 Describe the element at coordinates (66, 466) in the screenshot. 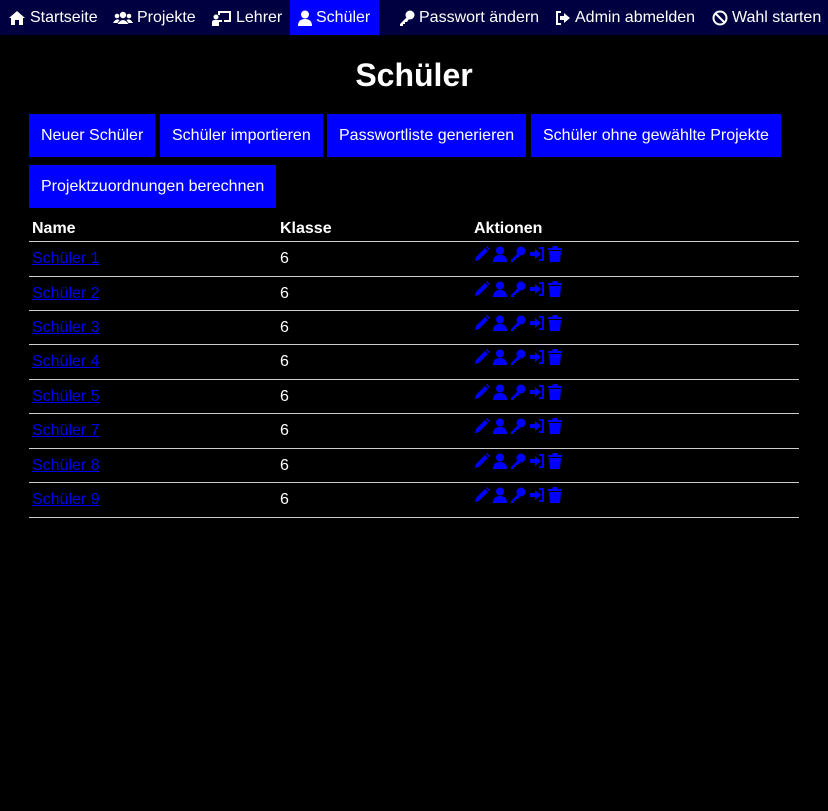

I see `student-name-link: Schüler 8` at that location.